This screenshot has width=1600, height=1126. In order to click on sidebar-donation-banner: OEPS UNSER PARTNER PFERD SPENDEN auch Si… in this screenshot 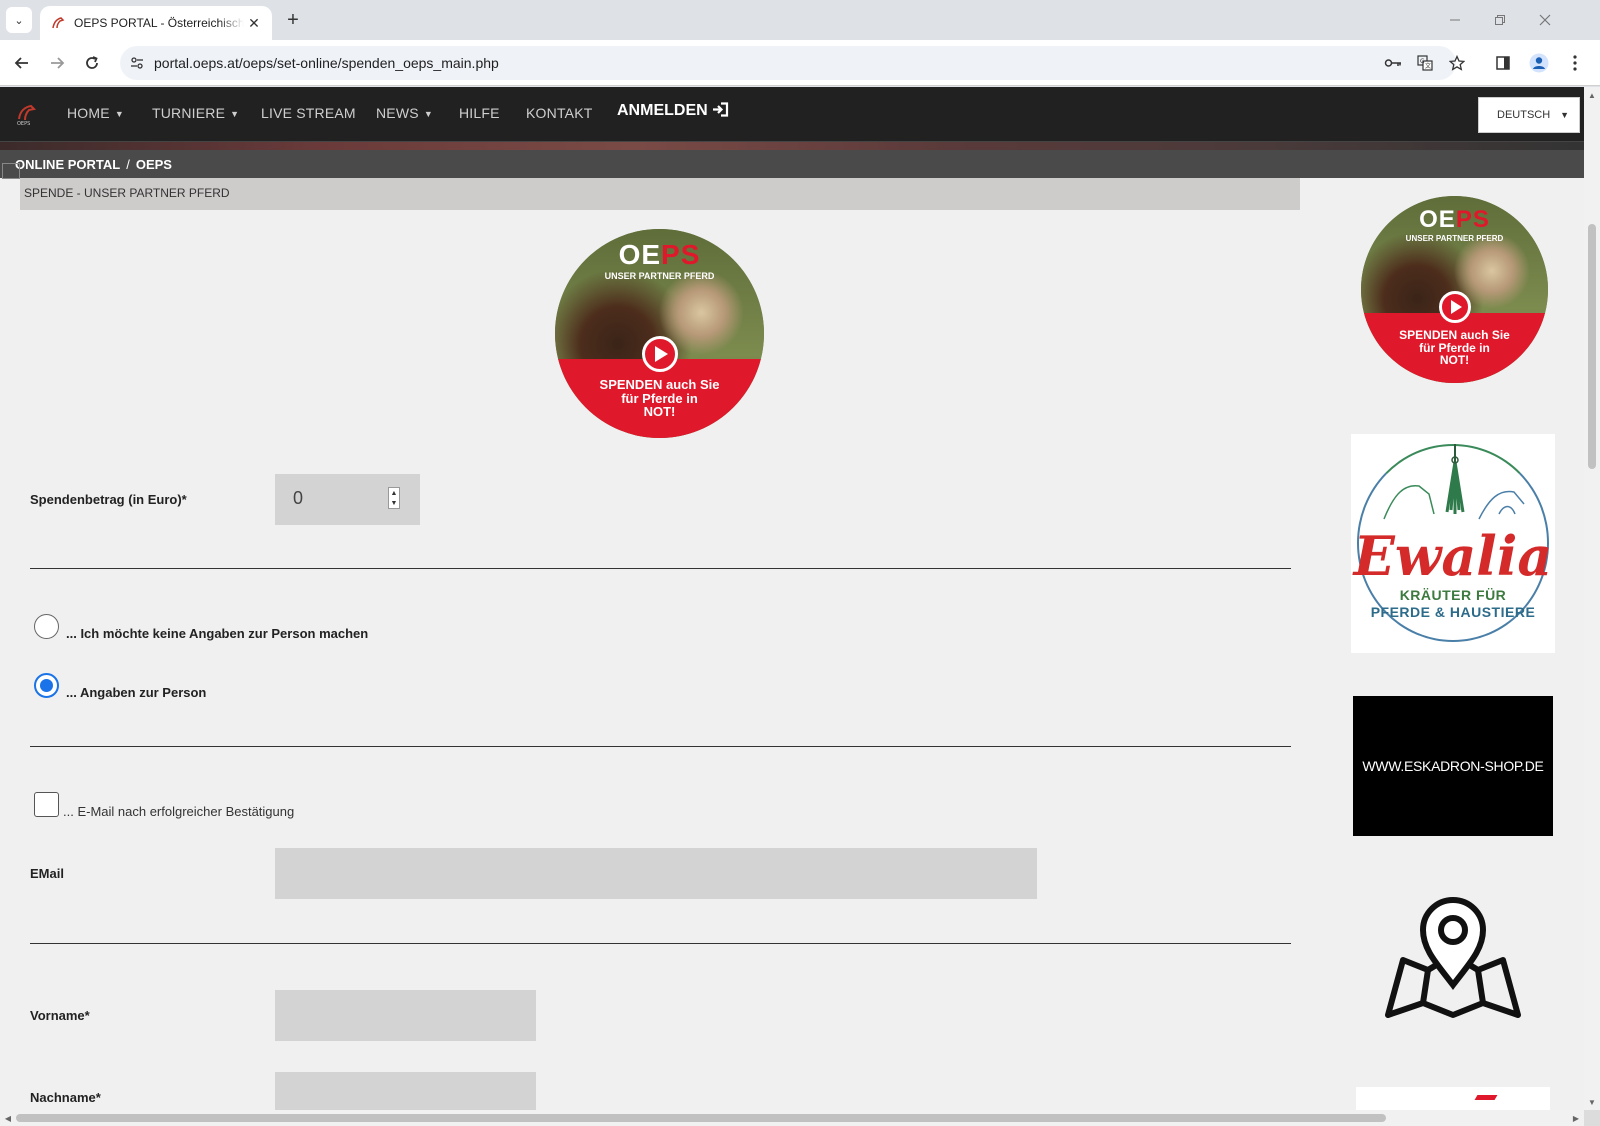, I will do `click(1454, 289)`.